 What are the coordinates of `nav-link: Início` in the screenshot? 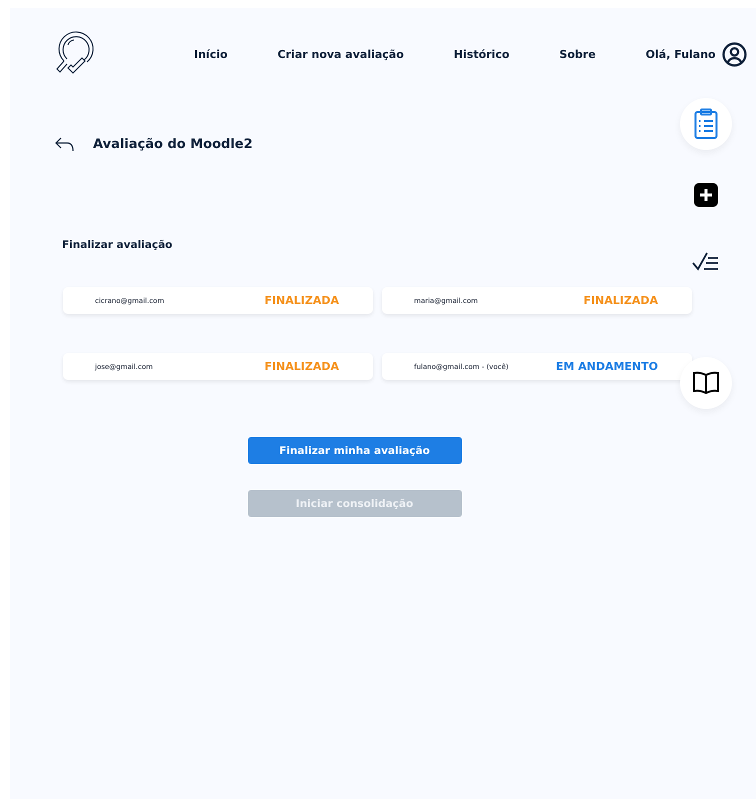 It's located at (211, 54).